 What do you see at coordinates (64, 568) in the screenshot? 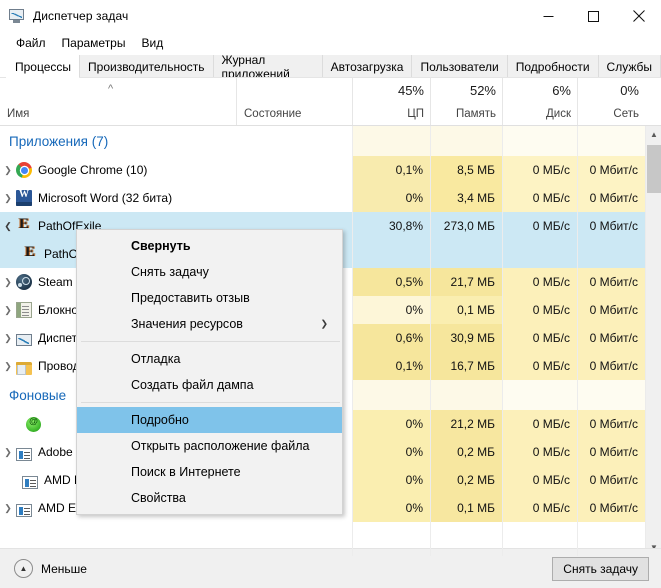
I see `fewer-details-label: Меньше` at bounding box center [64, 568].